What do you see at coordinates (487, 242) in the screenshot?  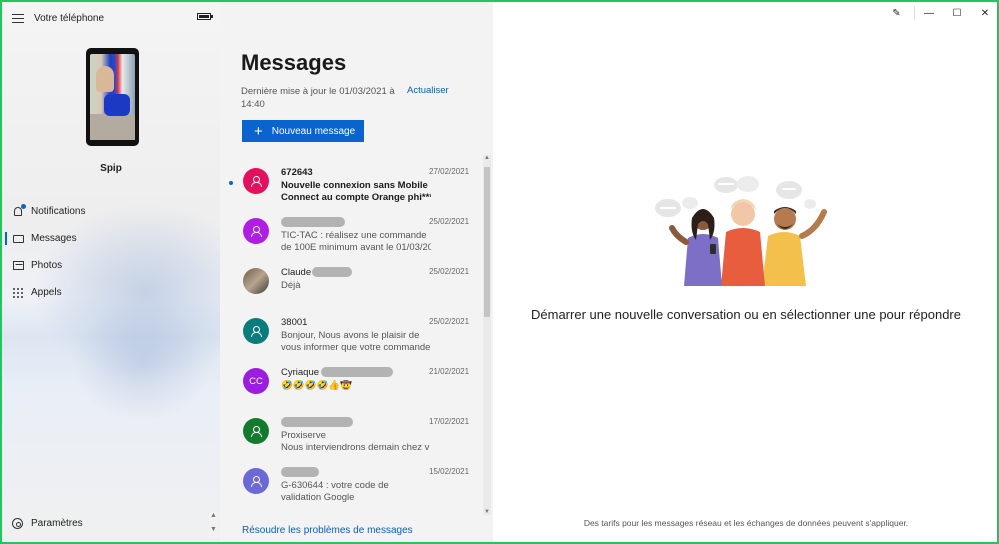 I see `scrollbar-thumb` at bounding box center [487, 242].